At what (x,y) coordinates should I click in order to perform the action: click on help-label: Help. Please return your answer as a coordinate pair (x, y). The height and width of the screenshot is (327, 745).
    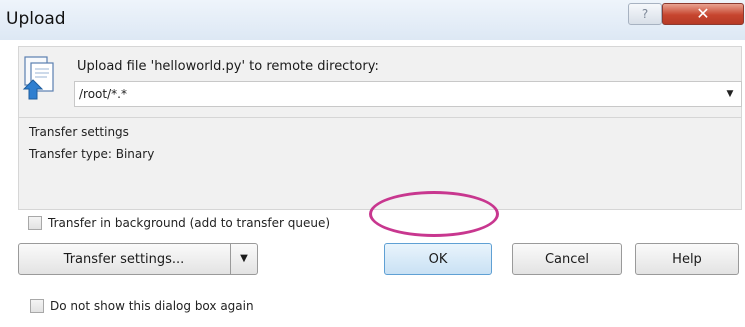
    Looking at the image, I should click on (687, 259).